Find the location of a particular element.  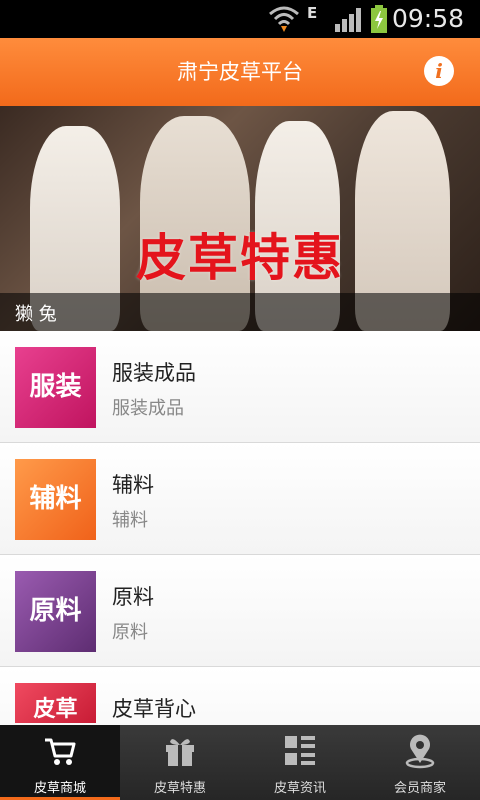

thumbnail-text: 辅料 is located at coordinates (55, 499).